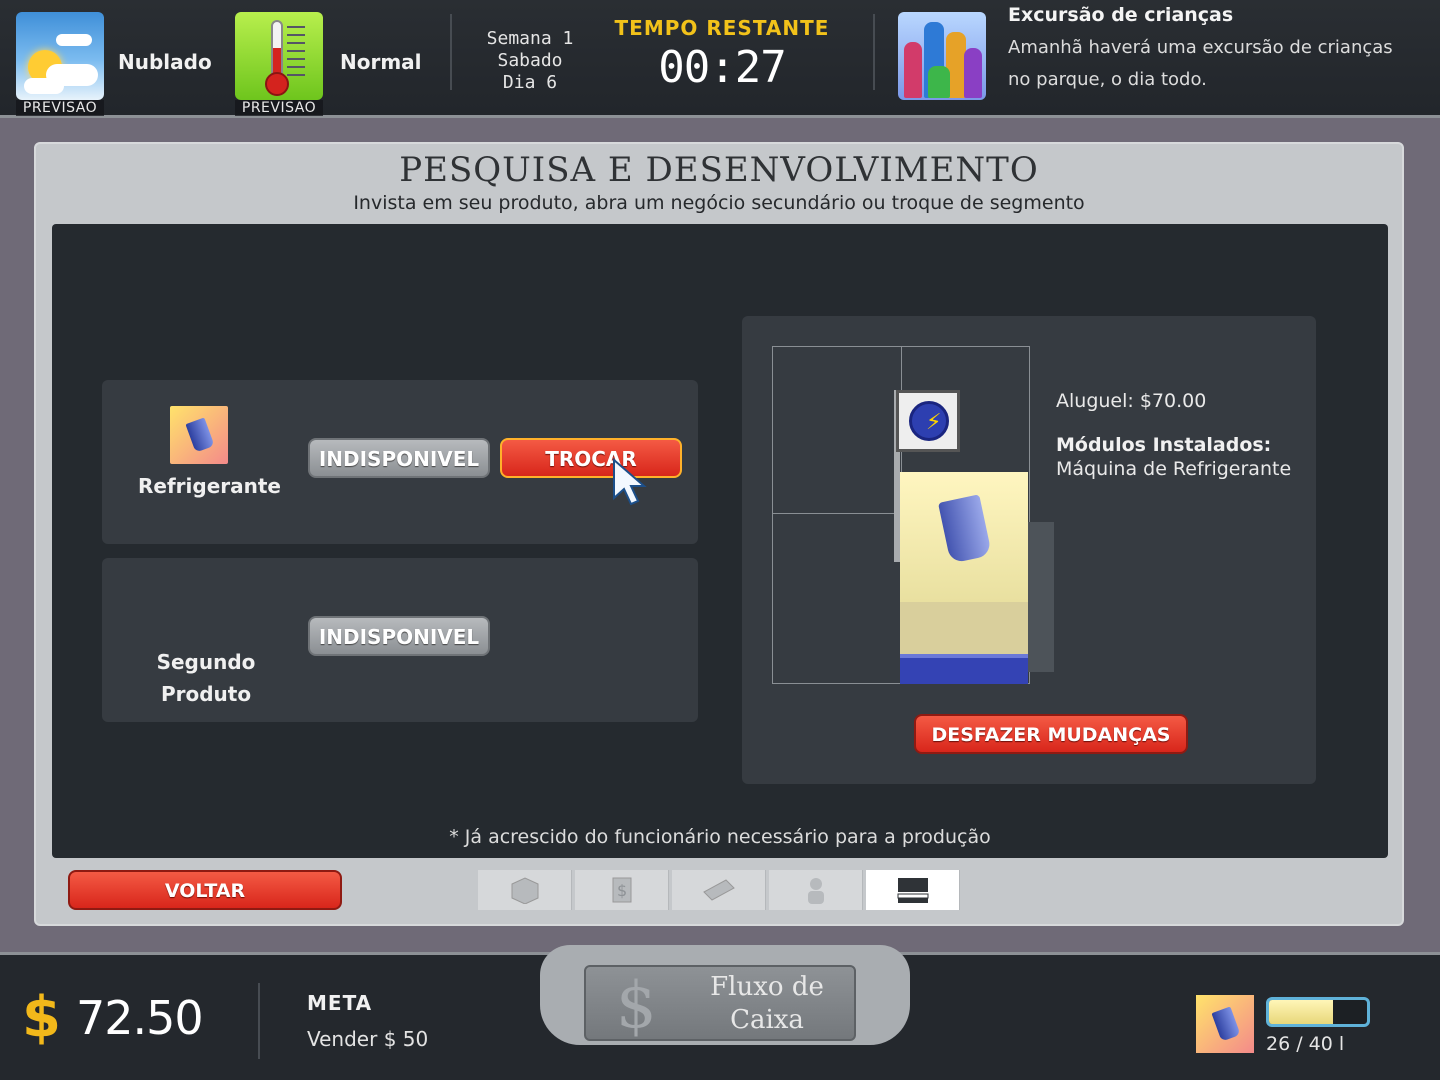  I want to click on weather-forecast: PREVISAO, so click(60, 64).